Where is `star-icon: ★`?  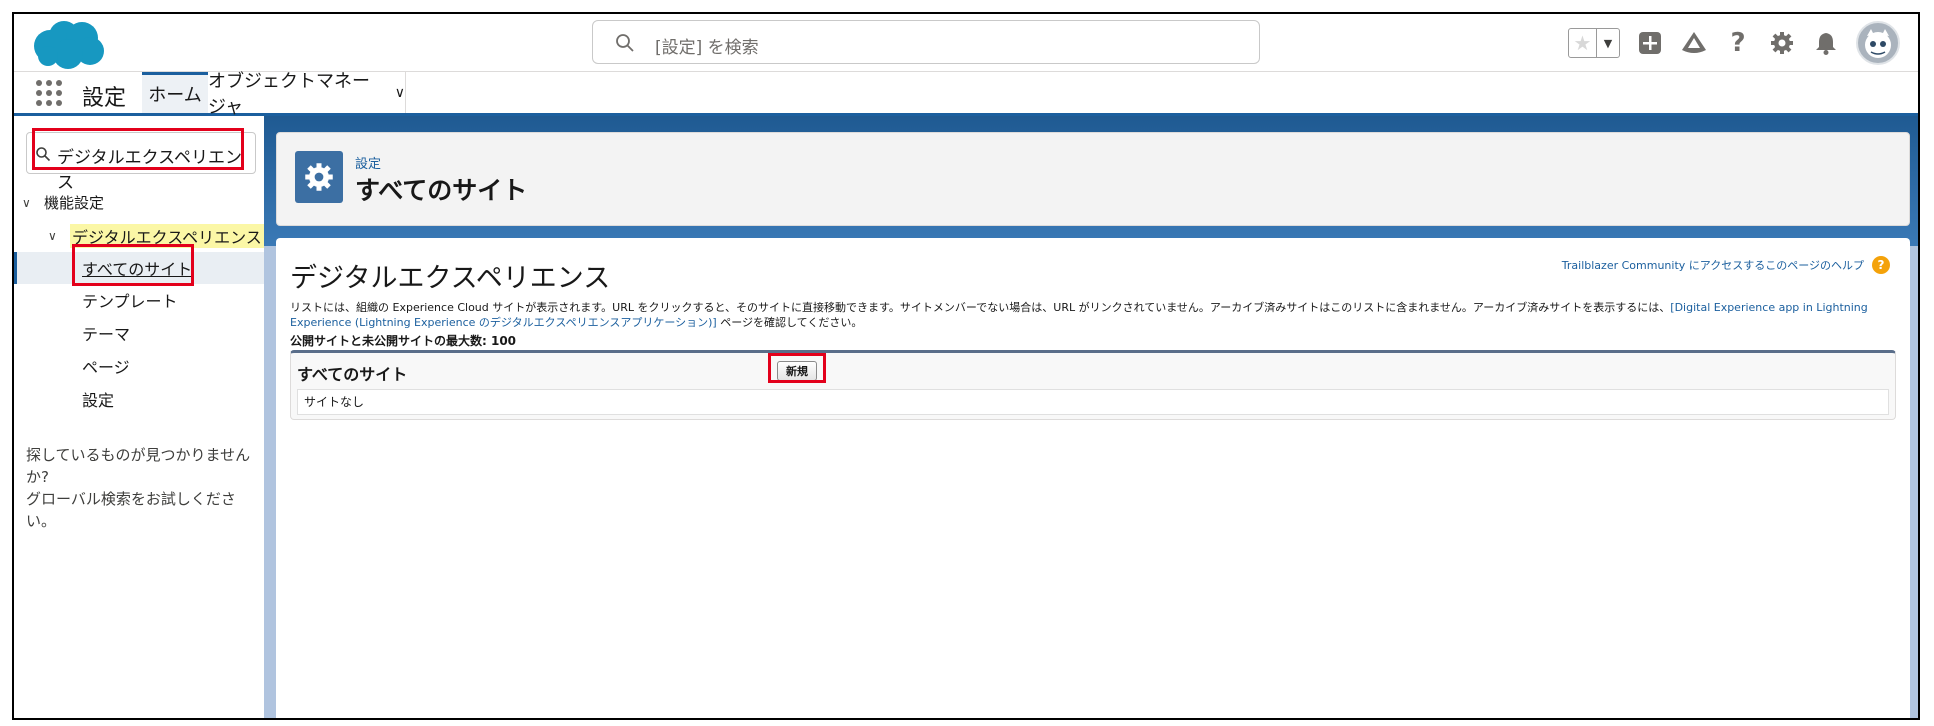
star-icon: ★ is located at coordinates (1583, 43).